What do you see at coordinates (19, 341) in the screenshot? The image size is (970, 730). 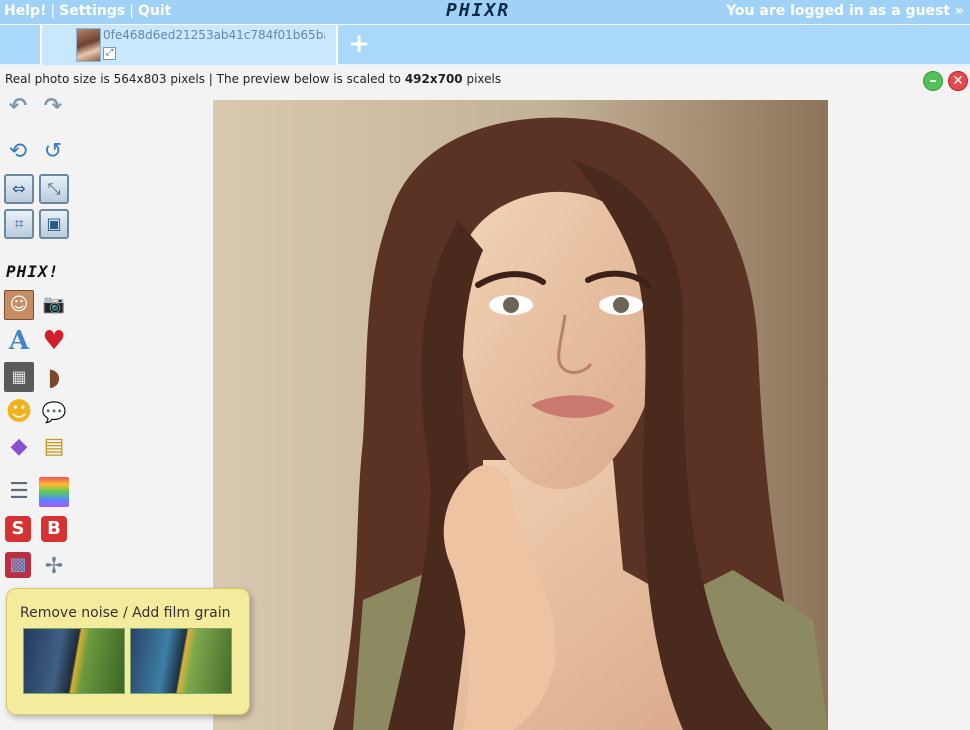 I see `text-icon: A` at bounding box center [19, 341].